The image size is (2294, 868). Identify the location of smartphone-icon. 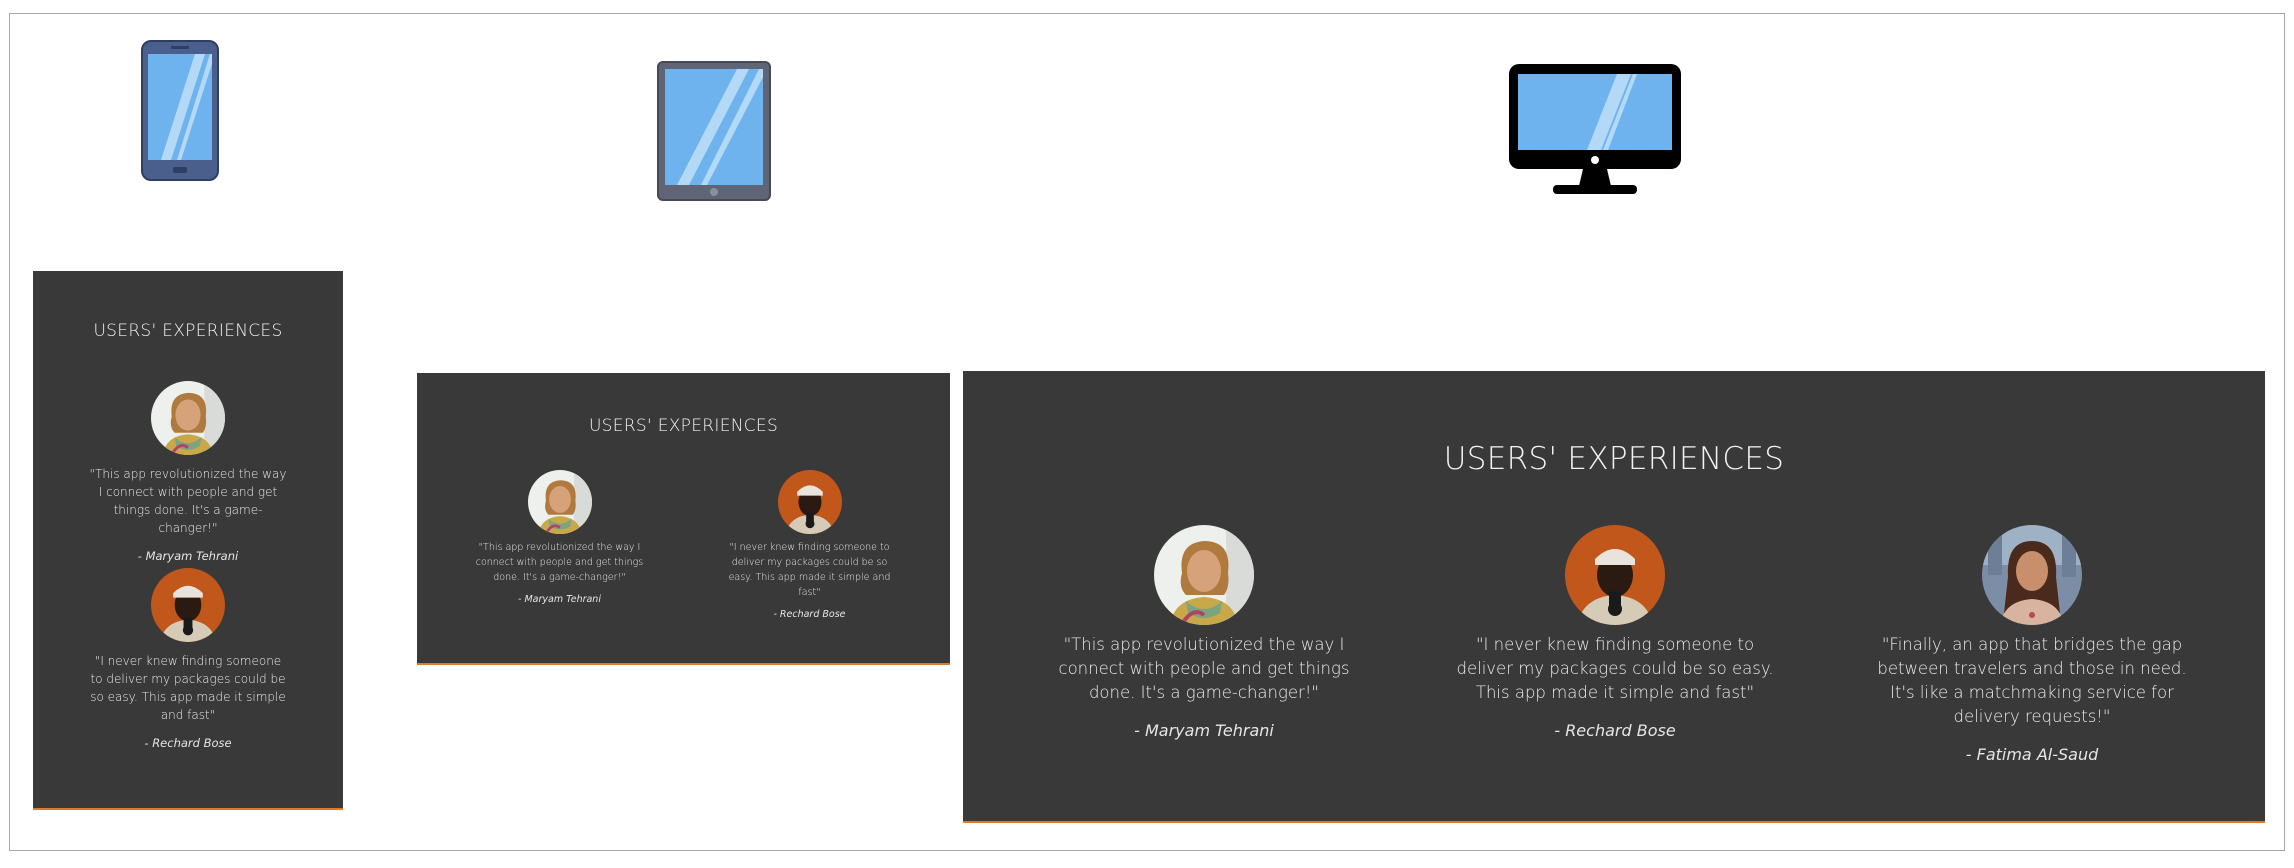
(180, 110).